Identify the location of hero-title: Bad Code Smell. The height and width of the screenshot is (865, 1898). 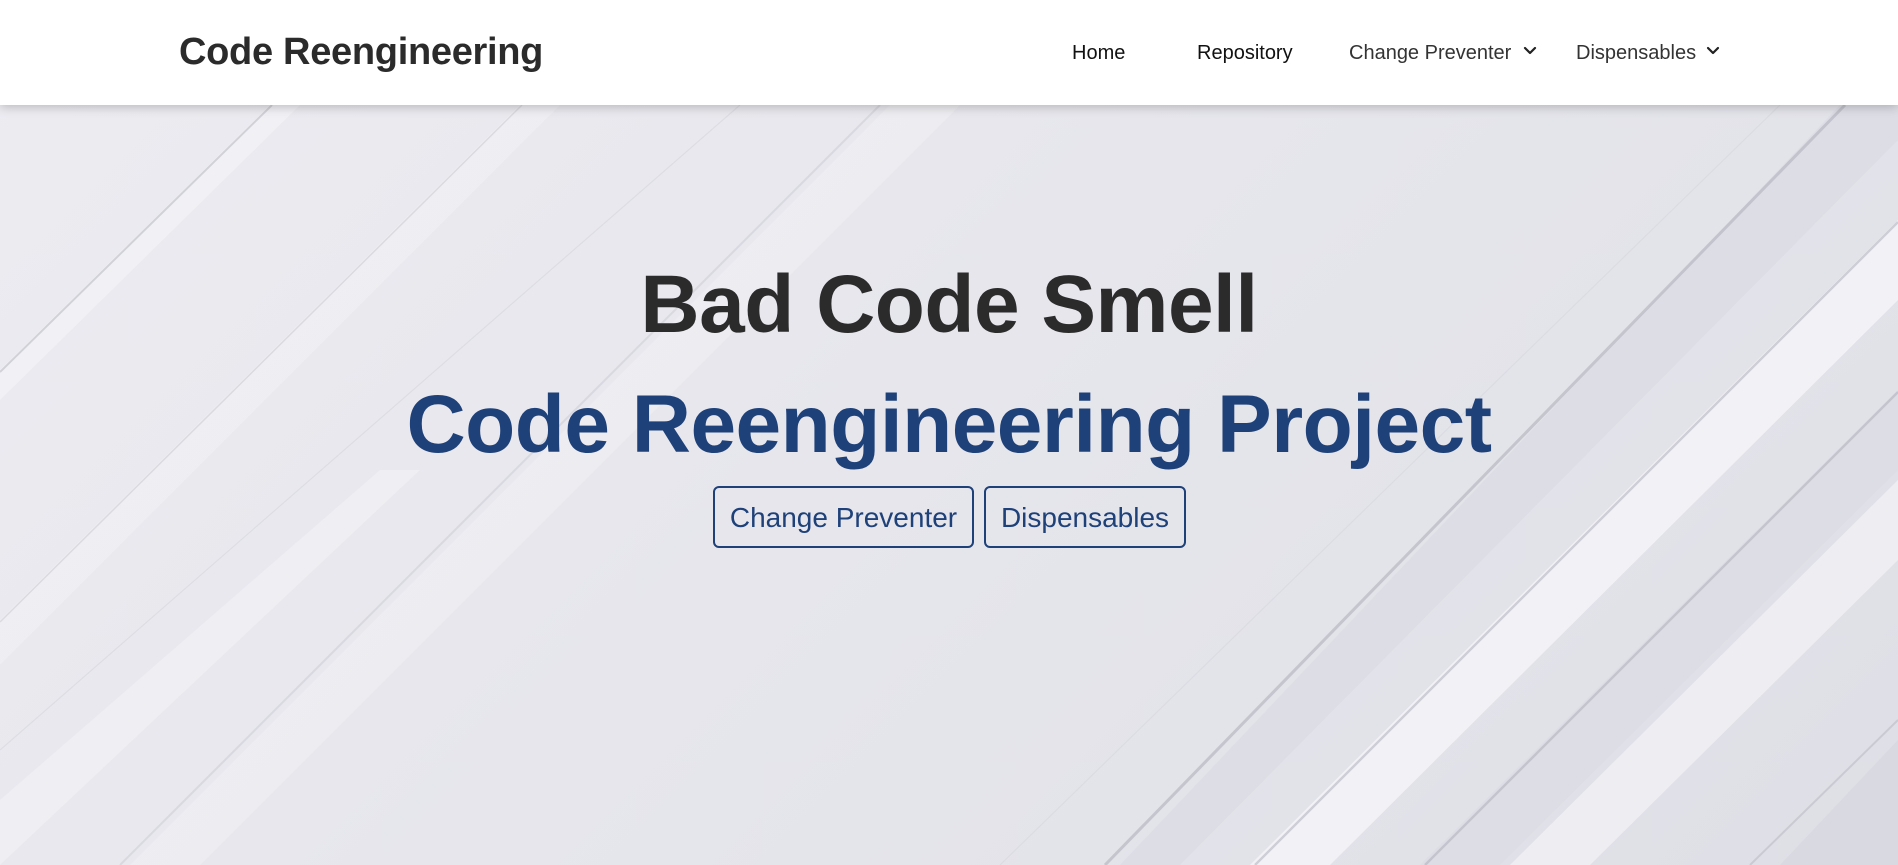
(949, 304).